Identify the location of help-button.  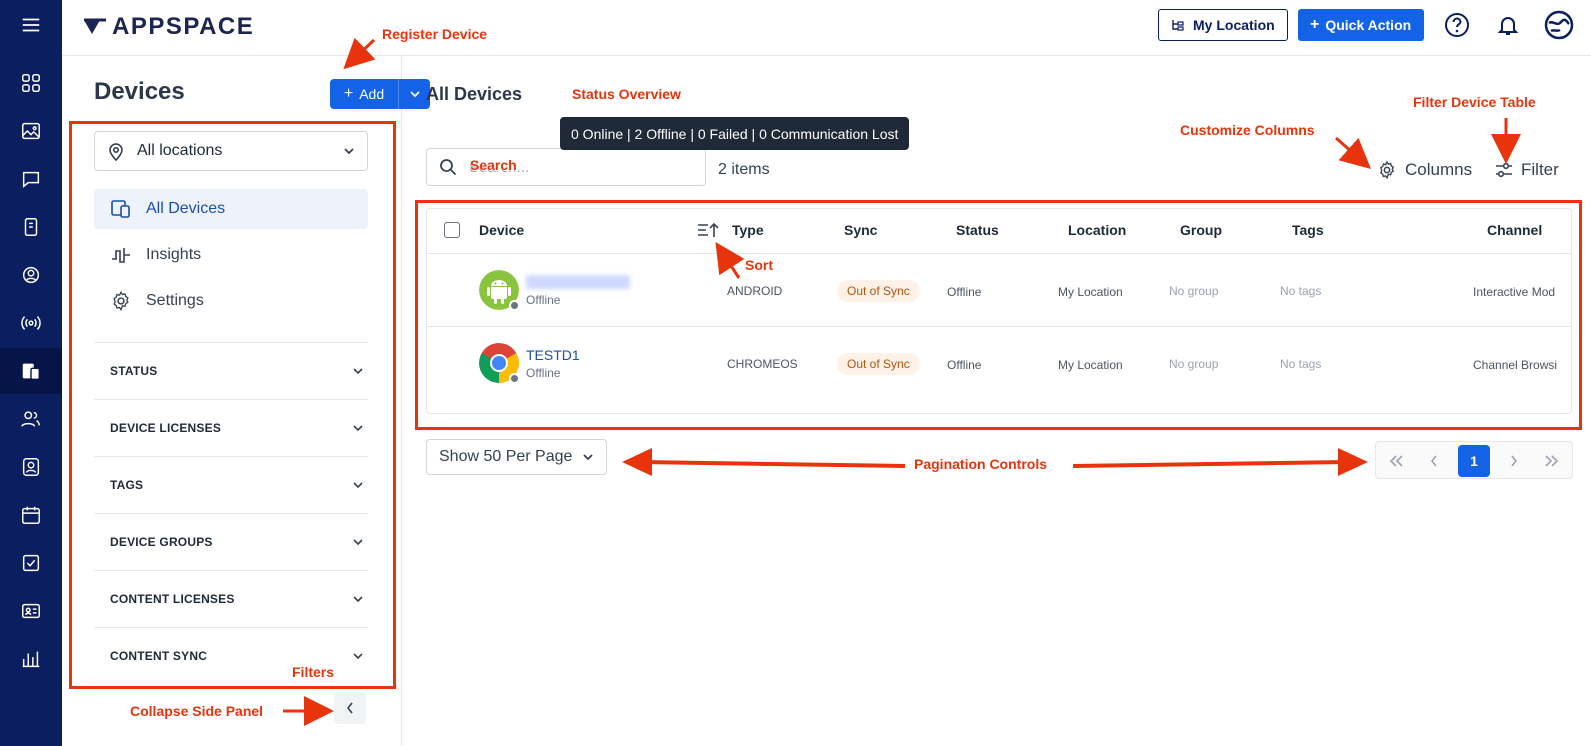
(1457, 25).